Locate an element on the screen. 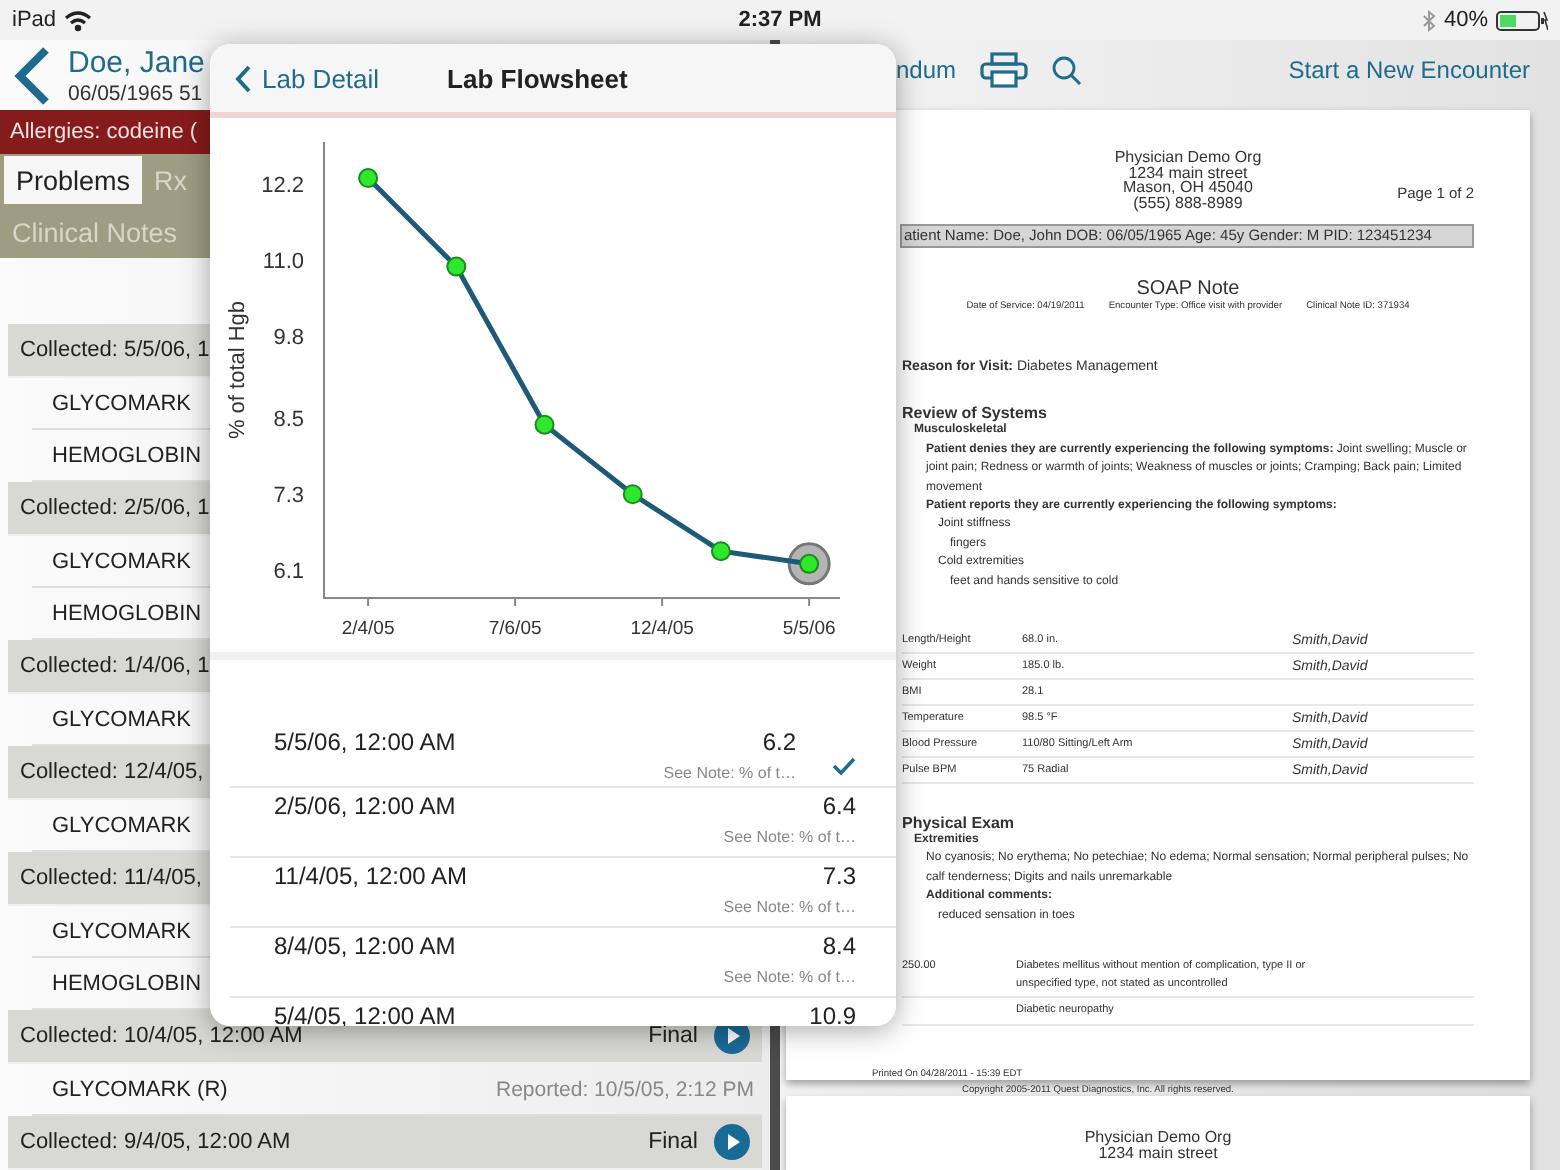 The width and height of the screenshot is (1560, 1170). reading-date: 11/4/05, 12:00 AM is located at coordinates (372, 876).